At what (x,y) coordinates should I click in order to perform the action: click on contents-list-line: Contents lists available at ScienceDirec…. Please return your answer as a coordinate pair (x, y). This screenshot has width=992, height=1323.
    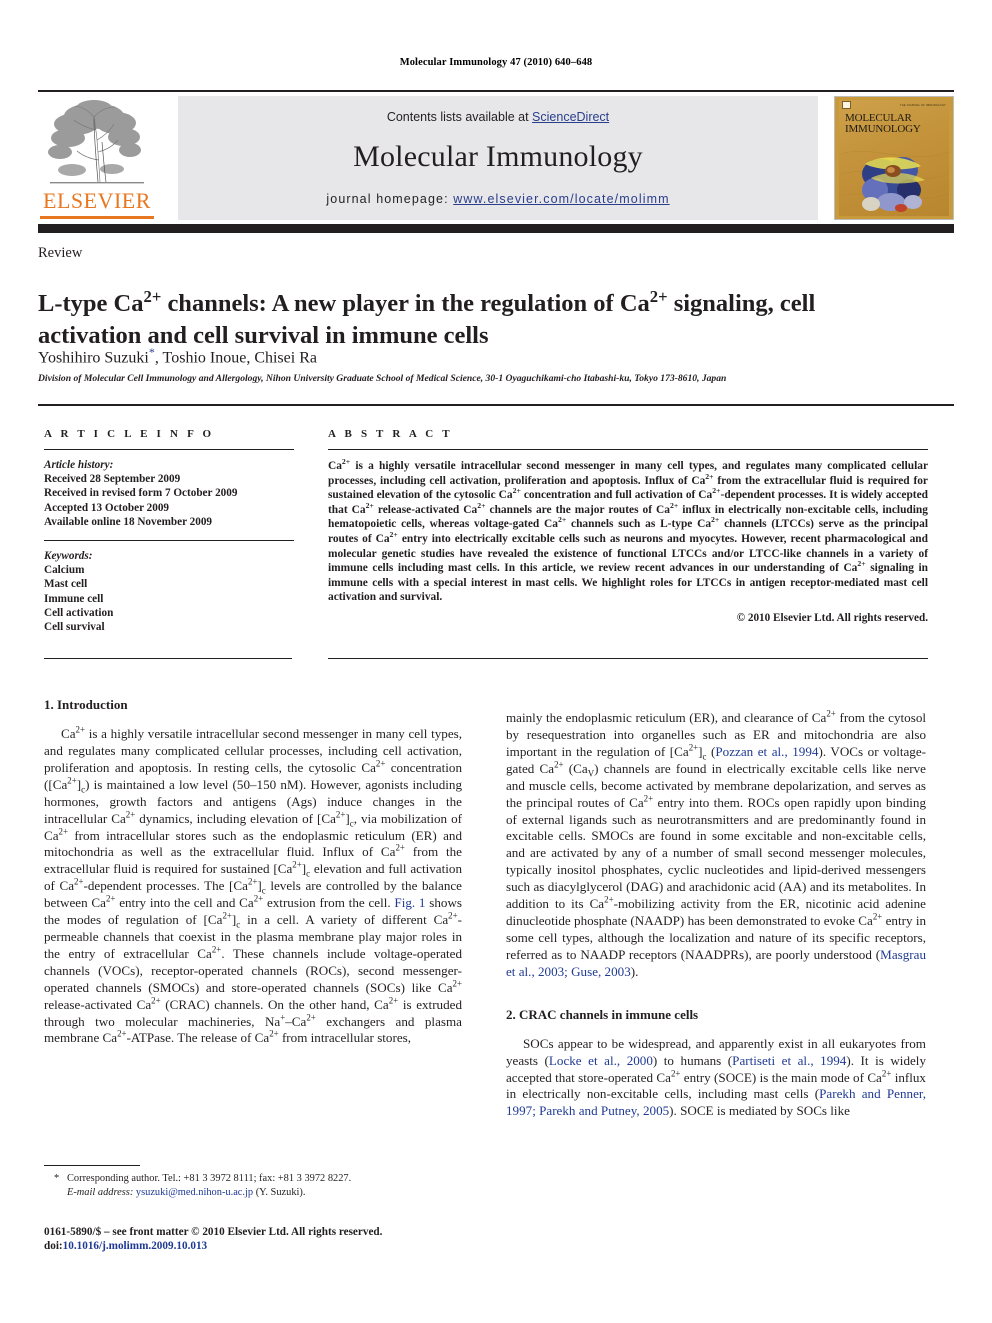
    Looking at the image, I should click on (498, 117).